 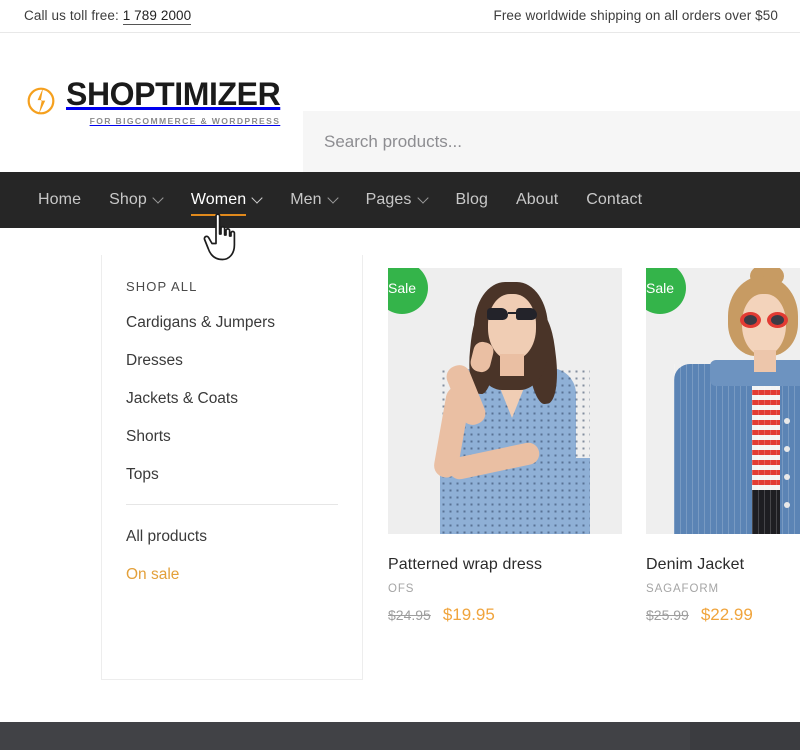 What do you see at coordinates (232, 575) in the screenshot?
I see `dropdown-link-on-sale: On sale` at bounding box center [232, 575].